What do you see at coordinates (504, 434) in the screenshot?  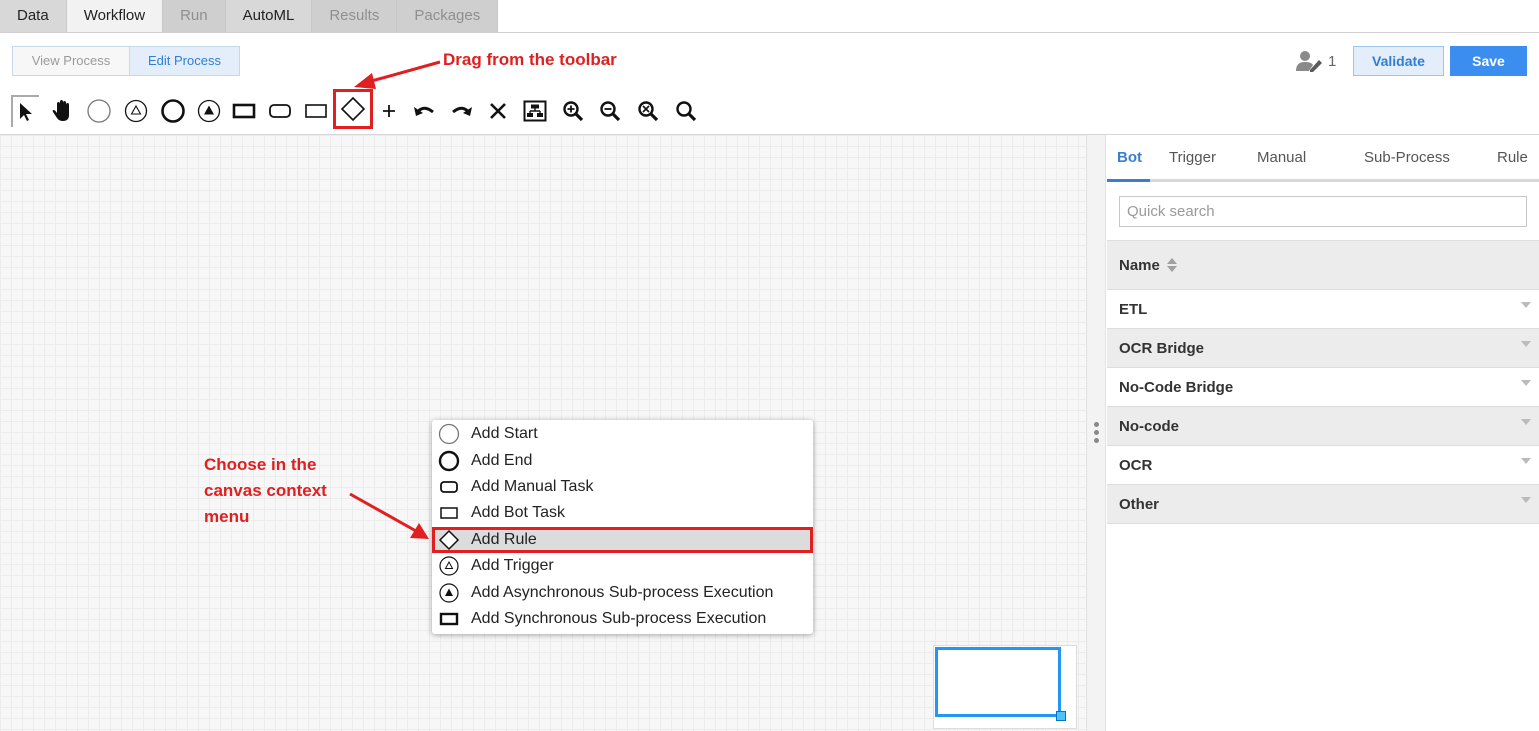 I see `menu-item-label: Add Start` at bounding box center [504, 434].